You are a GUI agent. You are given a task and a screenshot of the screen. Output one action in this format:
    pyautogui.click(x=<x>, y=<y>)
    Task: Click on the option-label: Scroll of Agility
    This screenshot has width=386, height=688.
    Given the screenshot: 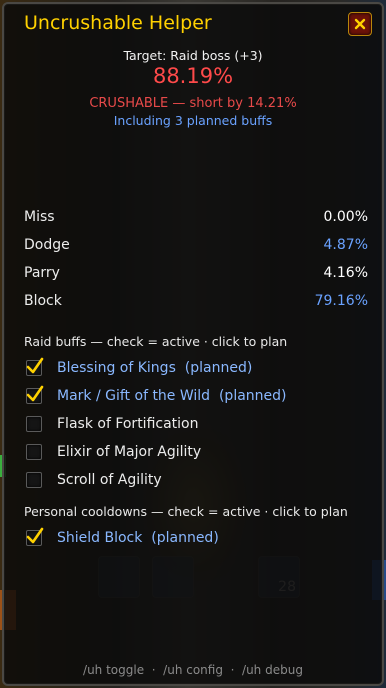 What is the action you would take?
    pyautogui.click(x=109, y=480)
    